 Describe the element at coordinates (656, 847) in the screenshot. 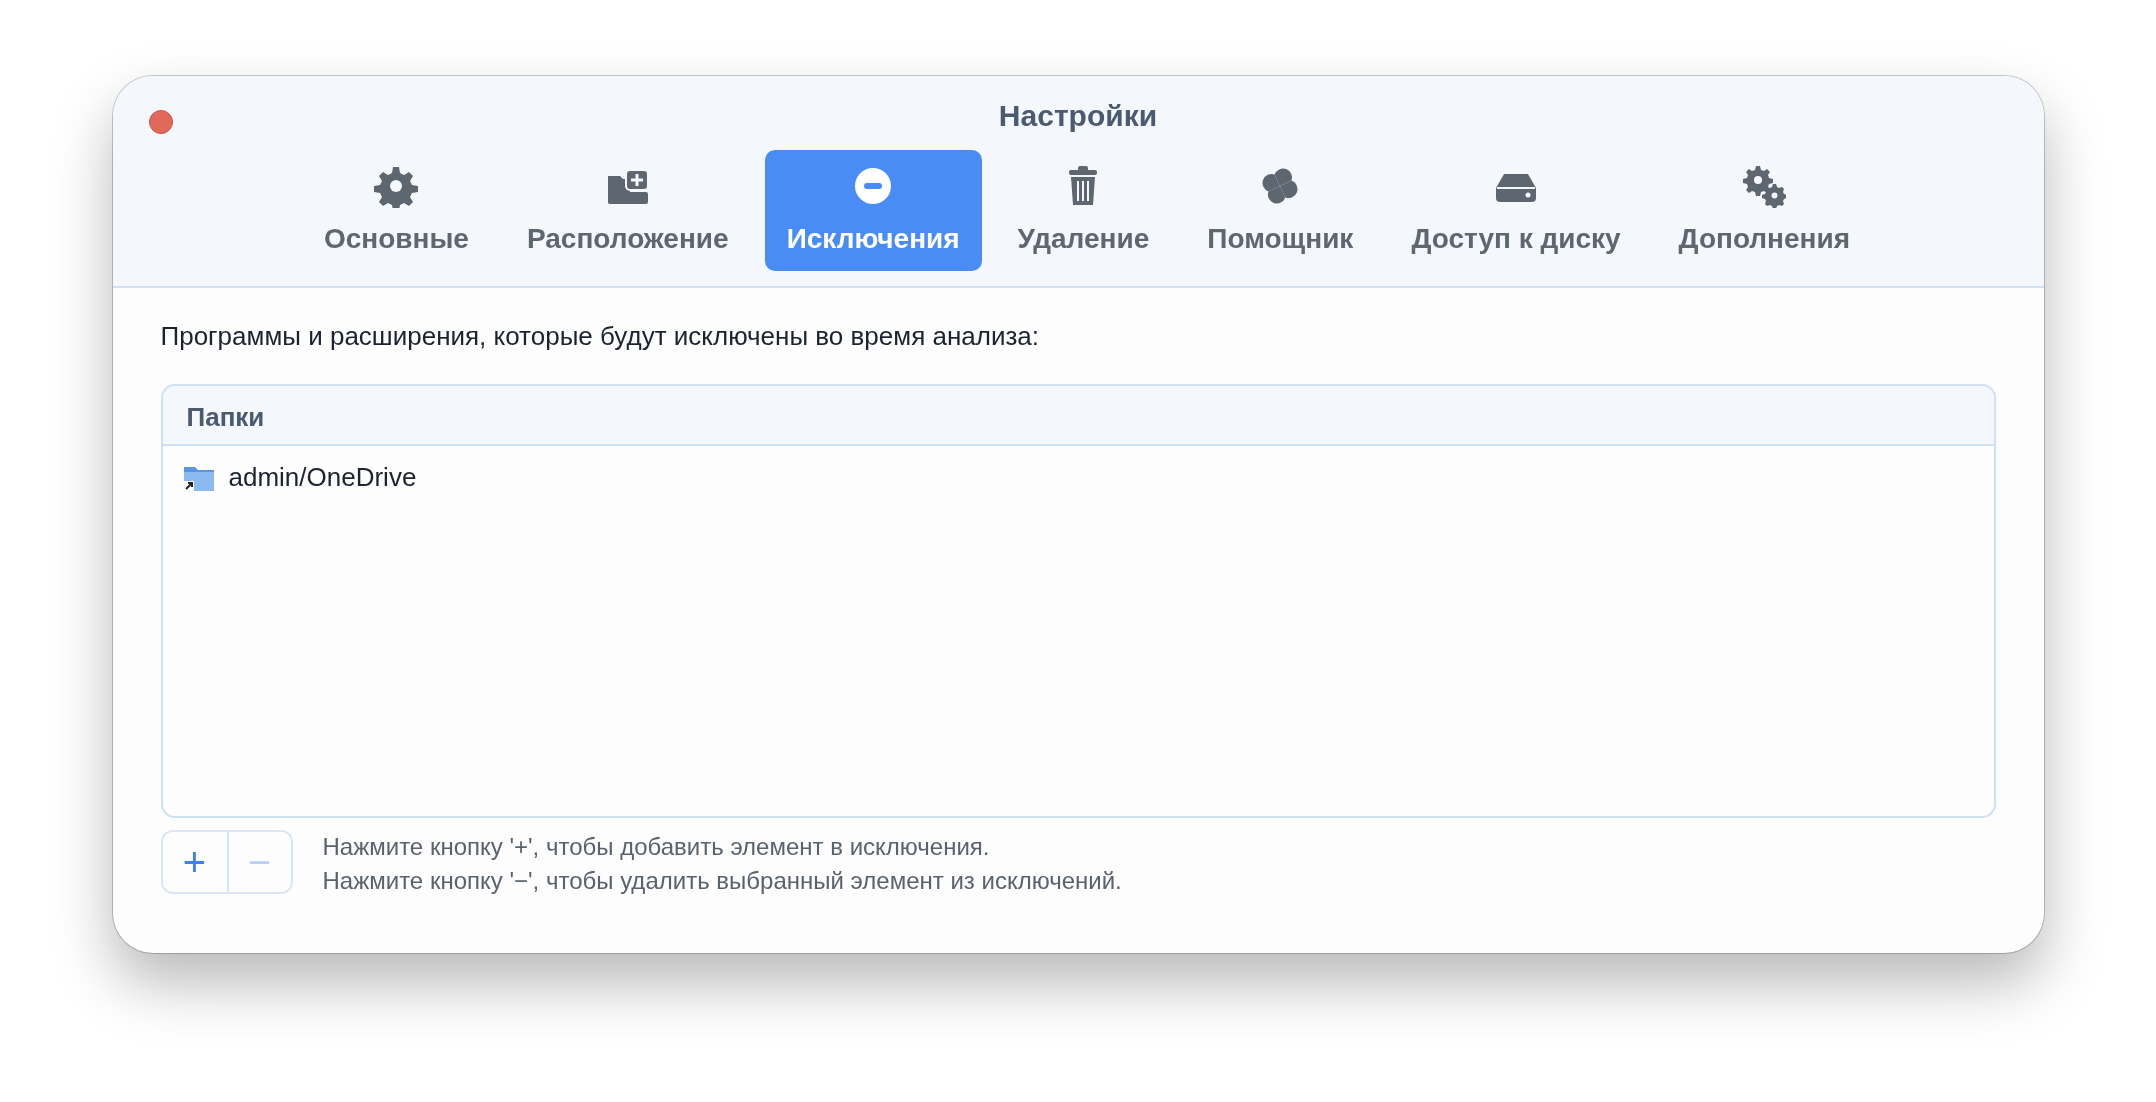

I see `hint-text: Нажмите кнопку '+', чтобы добавить элемент в исключения.` at that location.